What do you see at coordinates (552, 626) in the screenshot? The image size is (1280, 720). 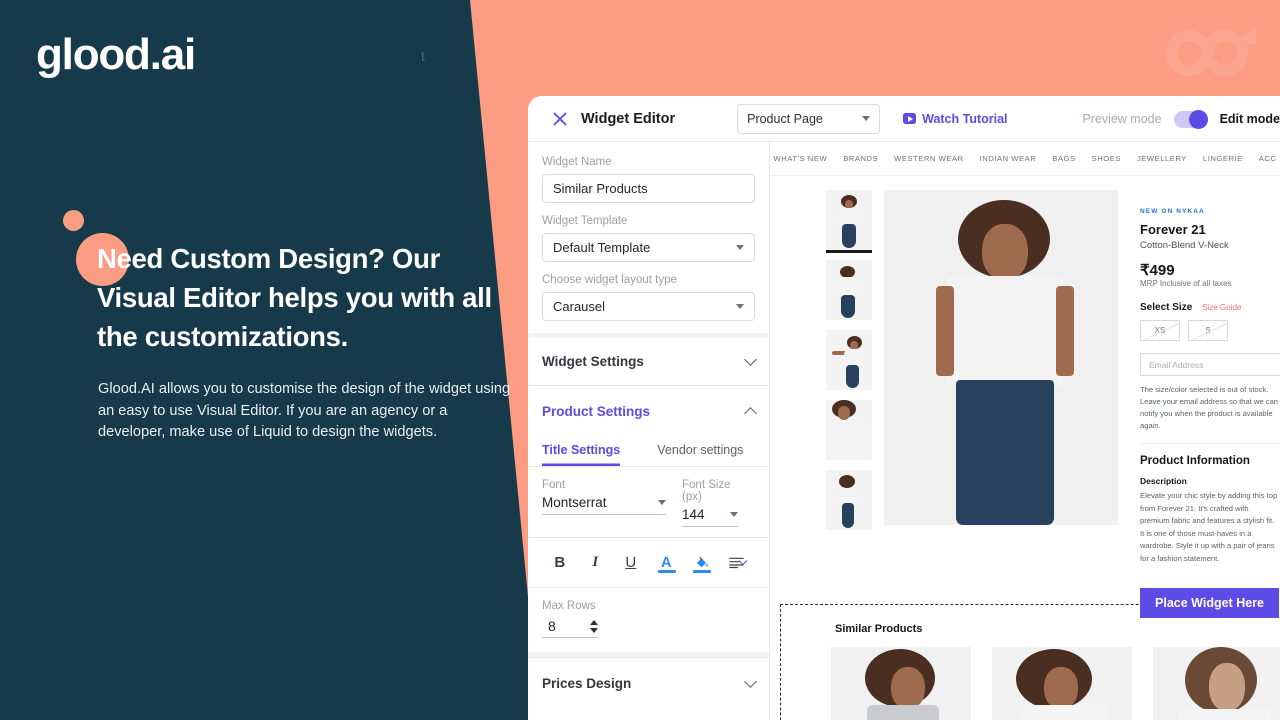 I see `max-rows-value: 8` at bounding box center [552, 626].